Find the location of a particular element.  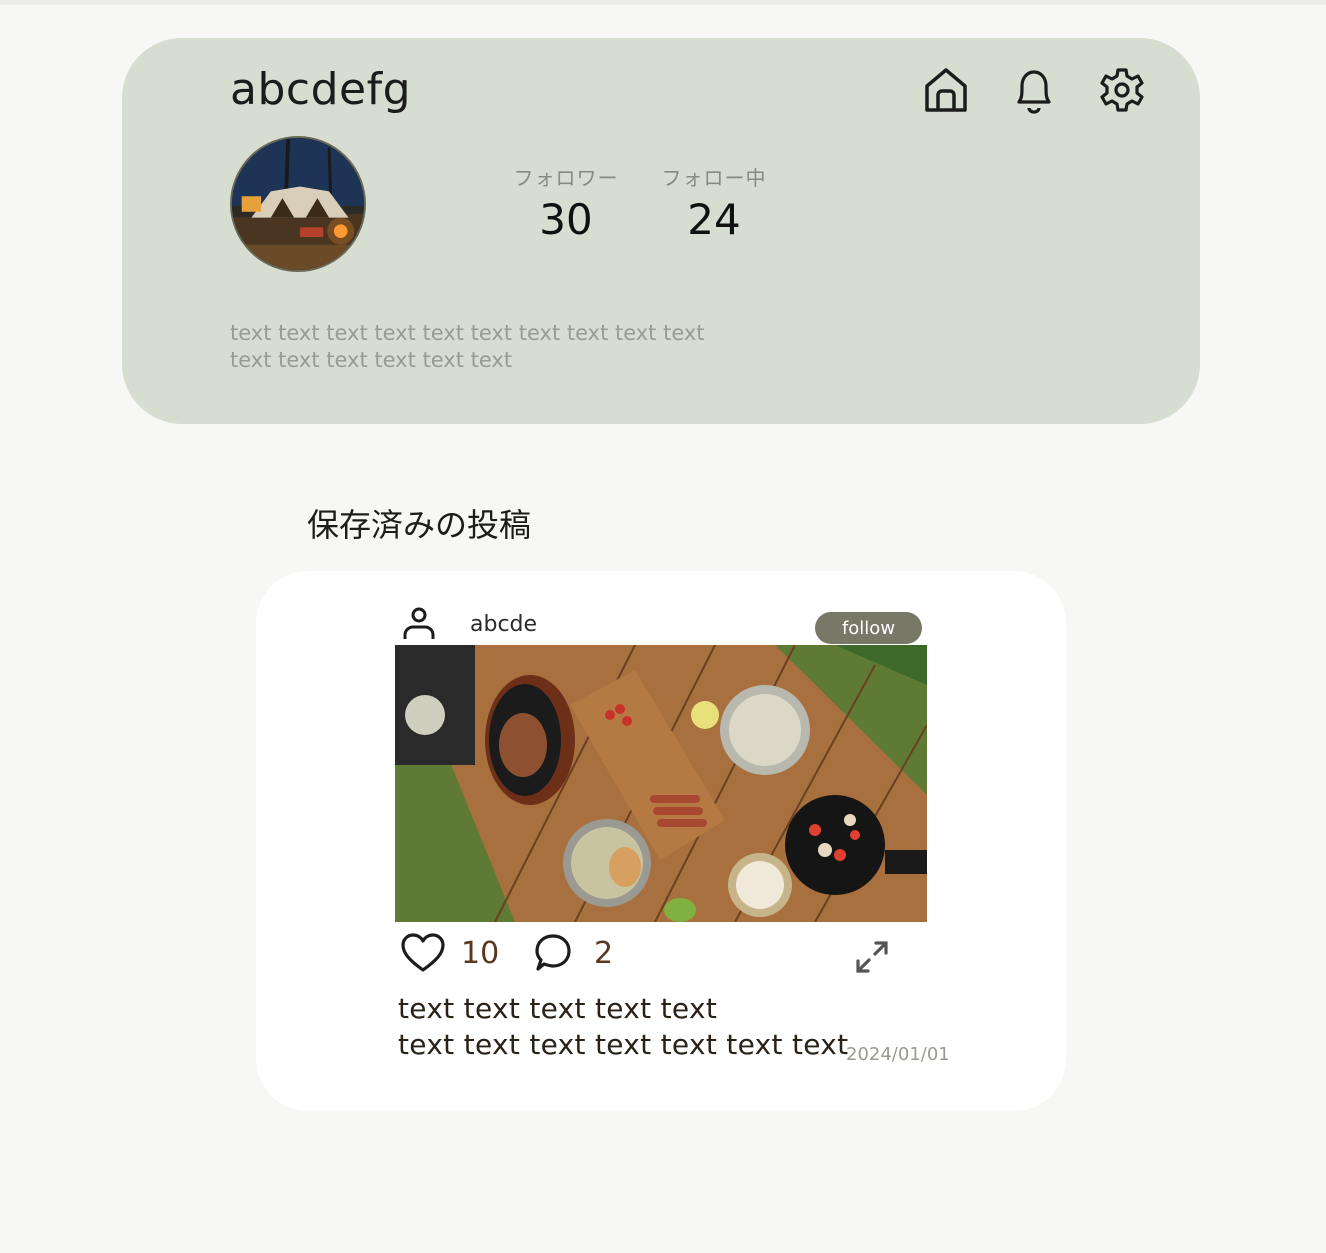

following-stat: フォロー中 24 is located at coordinates (714, 203).